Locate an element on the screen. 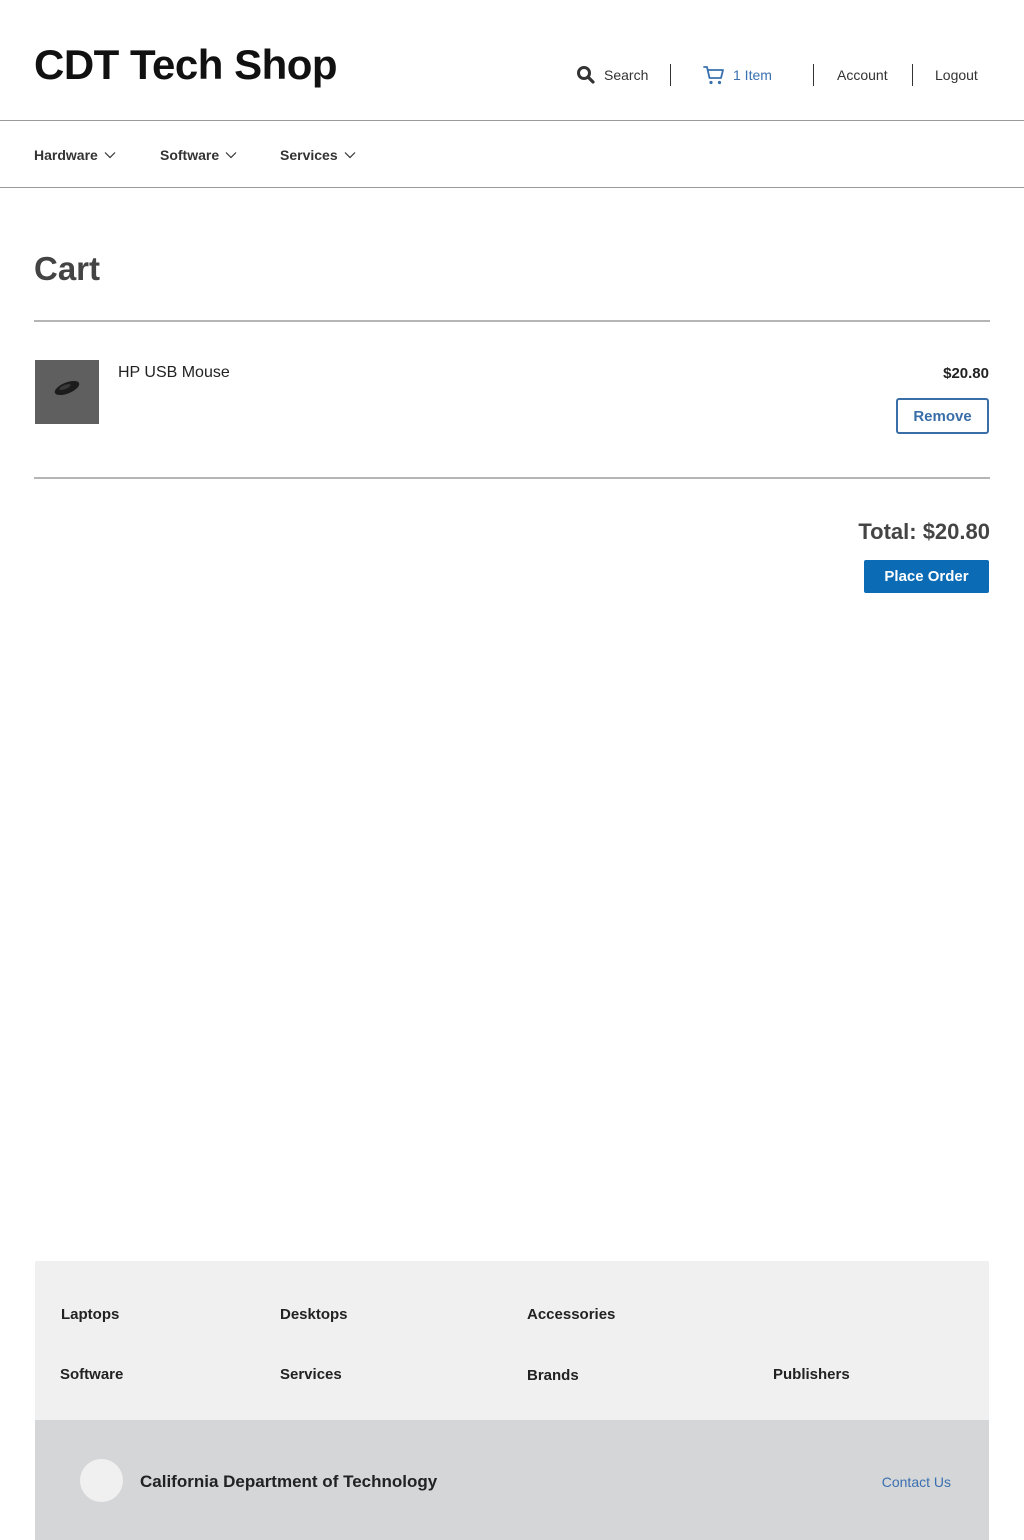 This screenshot has width=1024, height=1540. cart-item-name: HP USB Mouse is located at coordinates (174, 373).